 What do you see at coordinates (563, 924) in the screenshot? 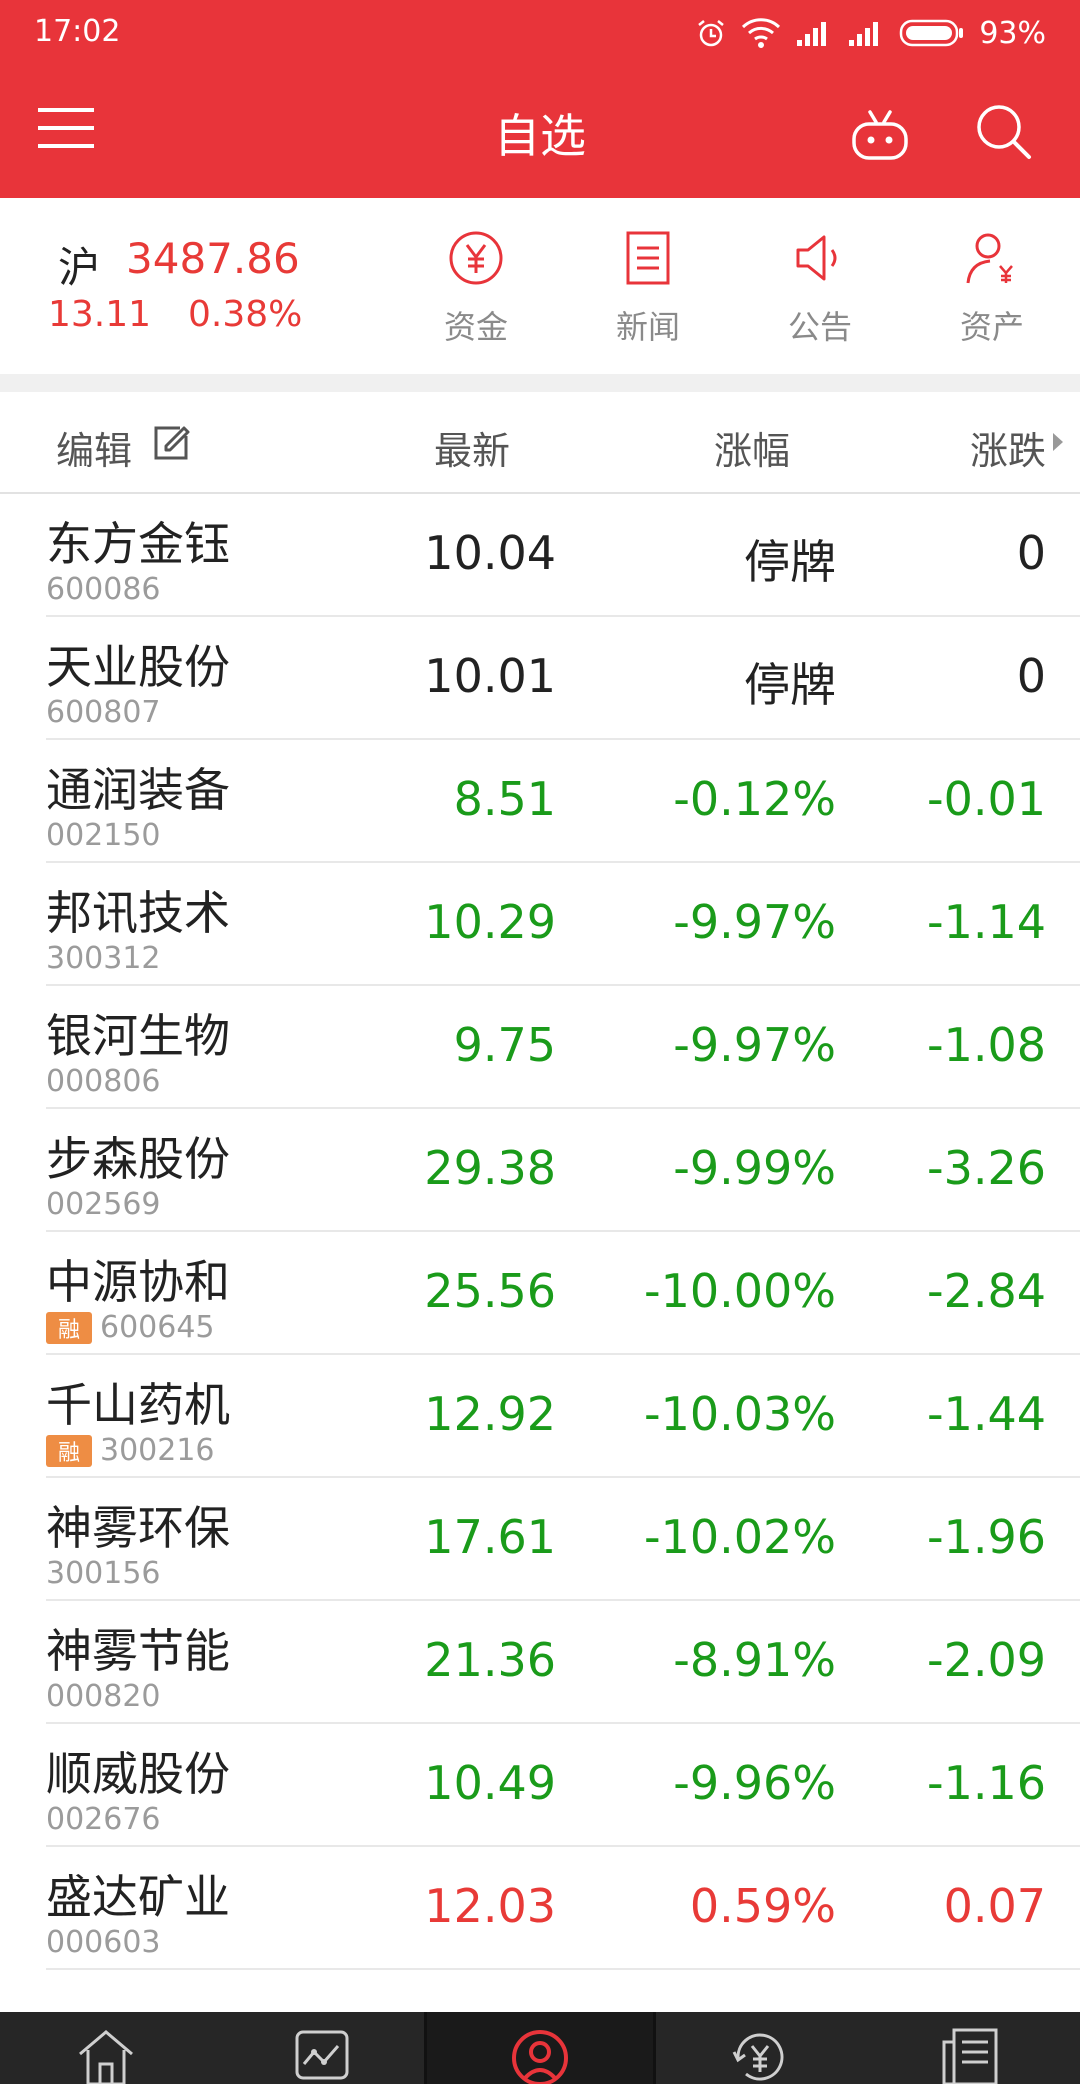
I see `table-row: 邦讯技术 300312 10.29 -9.97% -1.14` at bounding box center [563, 924].